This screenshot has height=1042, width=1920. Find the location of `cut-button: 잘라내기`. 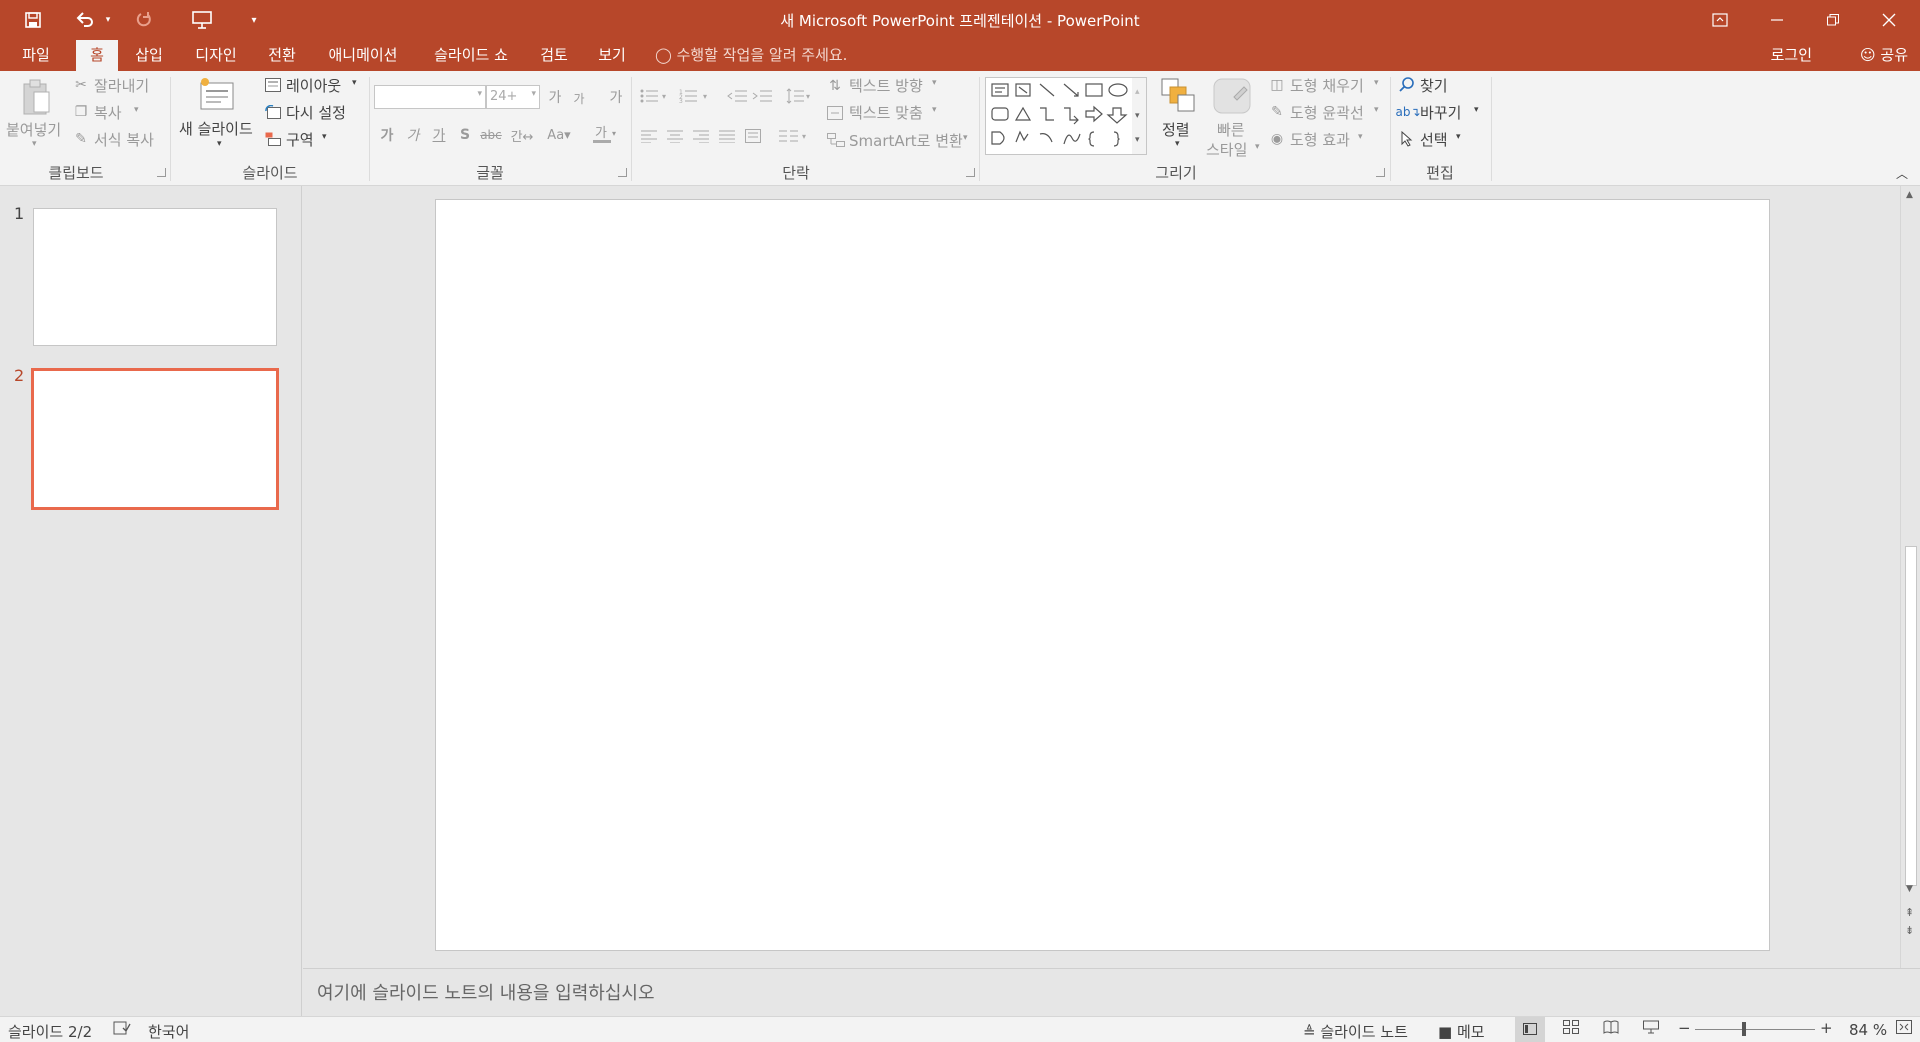

cut-button: 잘라내기 is located at coordinates (121, 85).